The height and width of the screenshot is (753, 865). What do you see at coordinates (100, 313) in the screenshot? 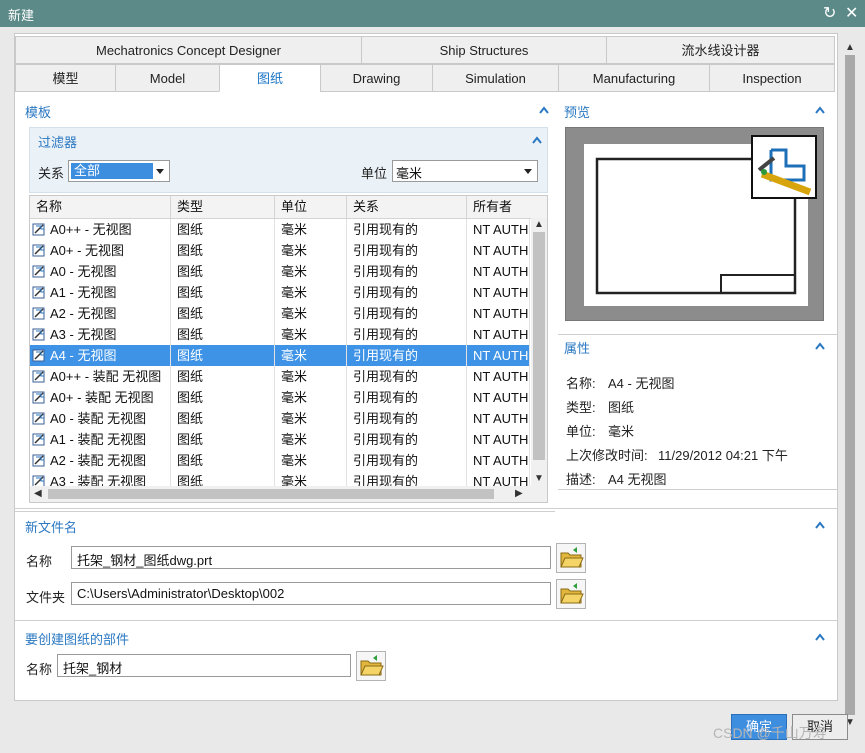
I see `cell-name: A2 - 无视图` at bounding box center [100, 313].